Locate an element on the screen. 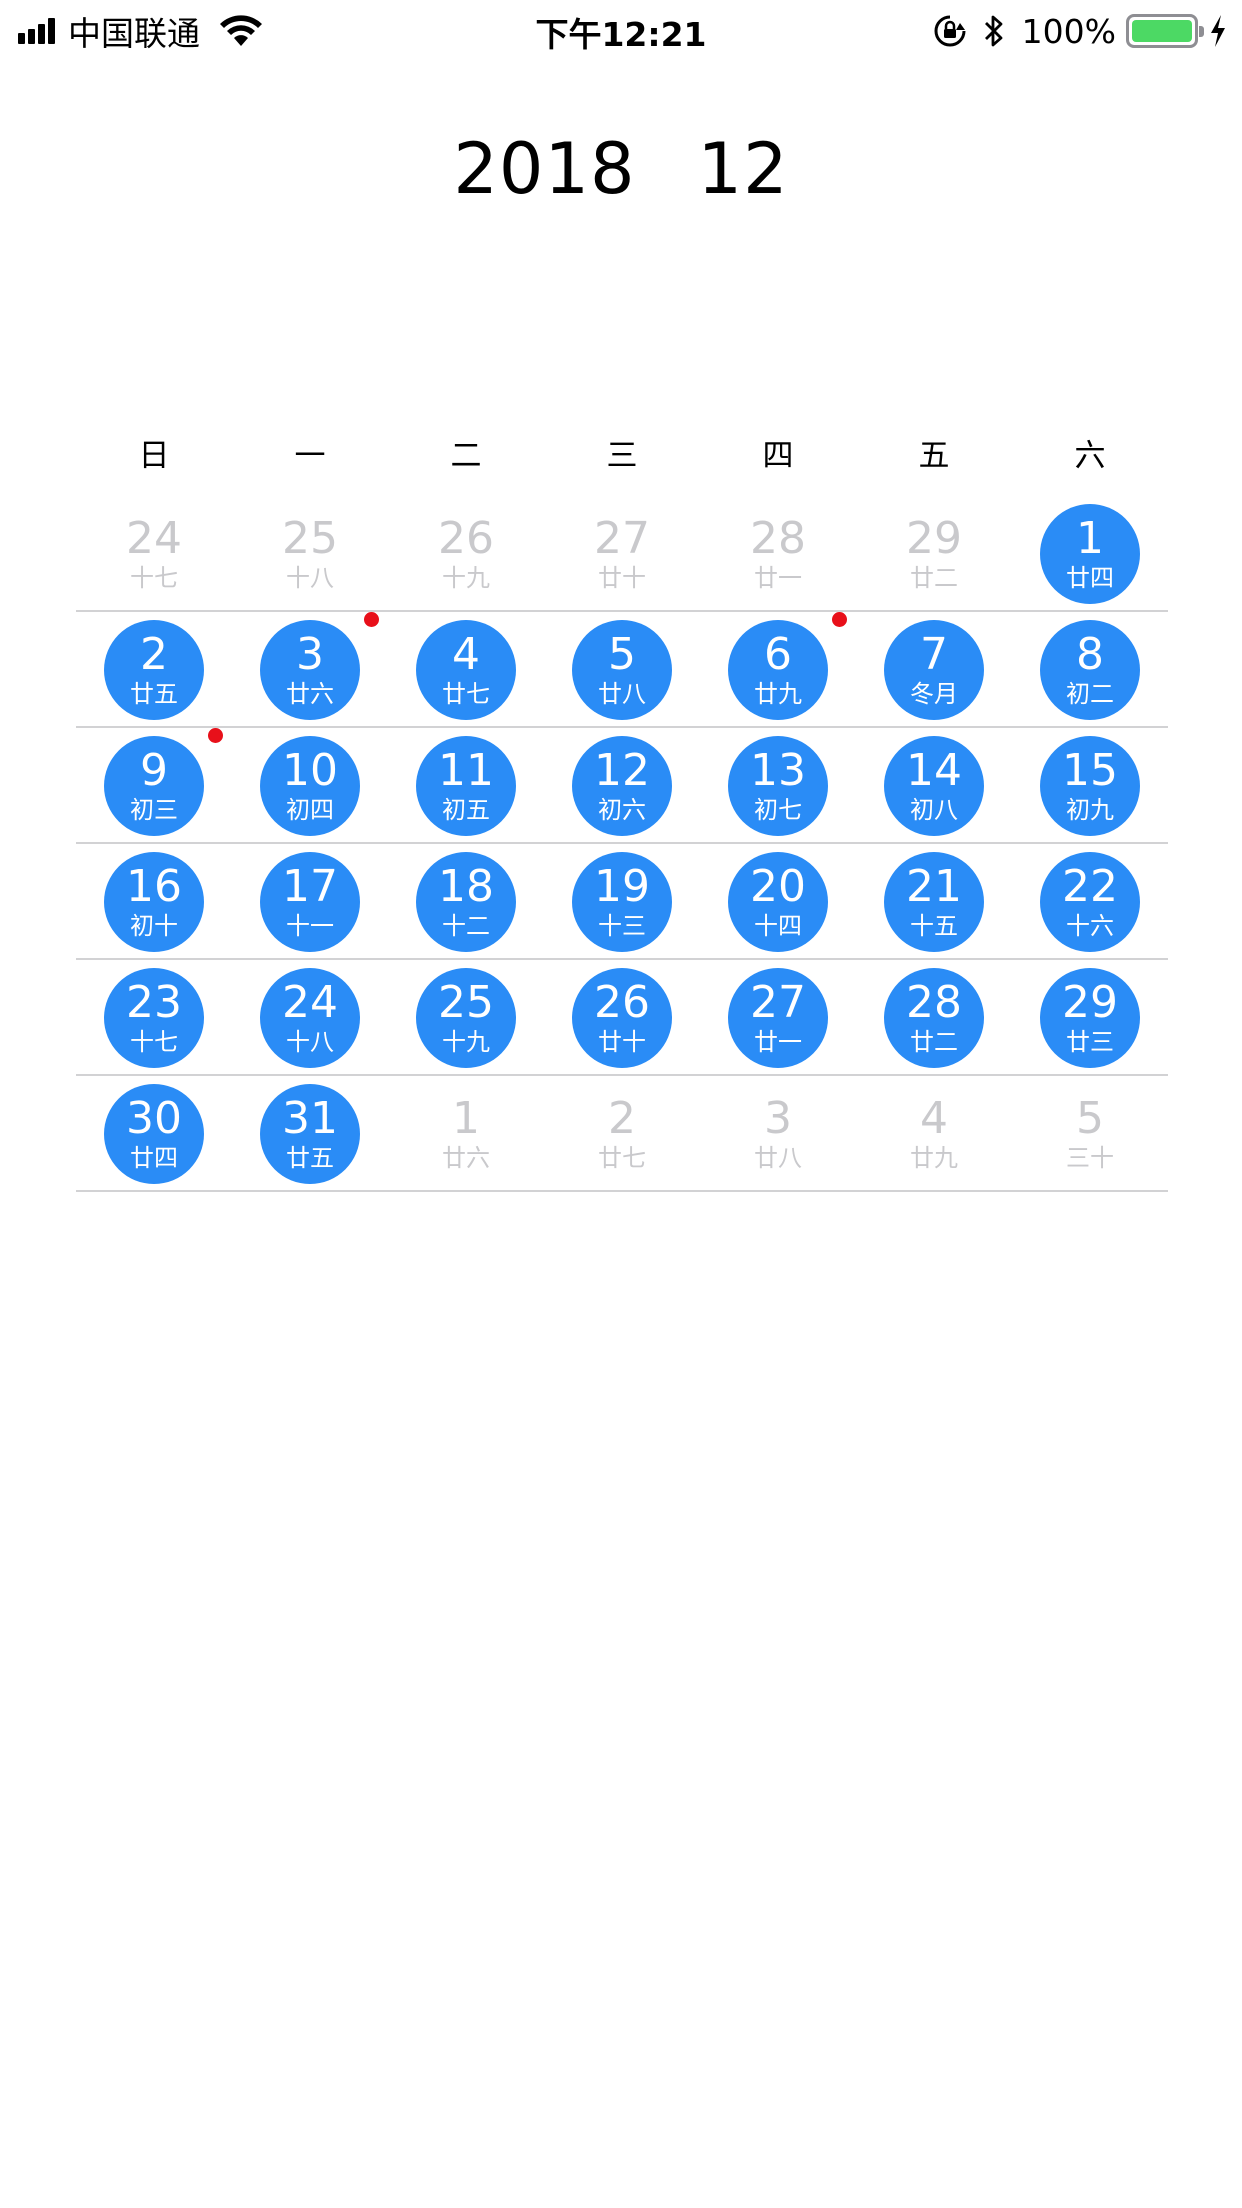 This screenshot has height=2208, width=1242. day-cell: 6 廿九 is located at coordinates (778, 669).